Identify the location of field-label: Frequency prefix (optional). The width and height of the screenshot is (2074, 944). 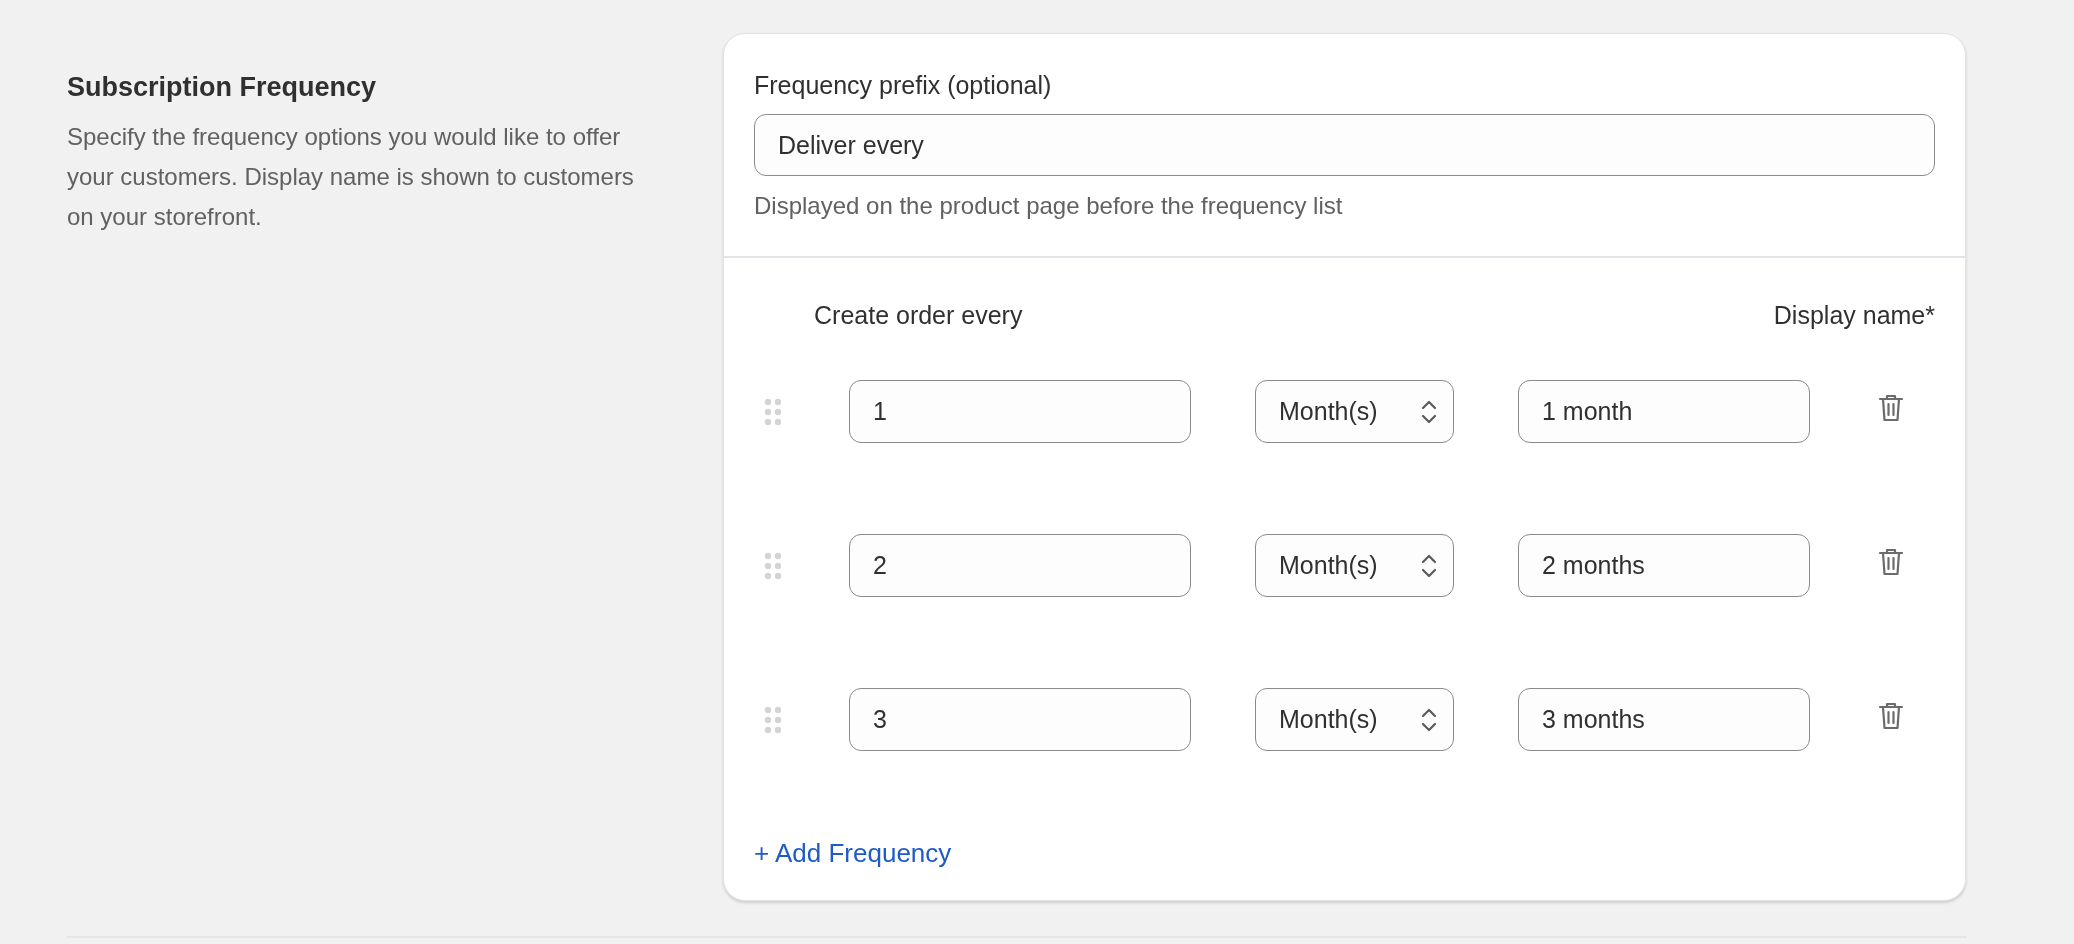
(903, 85).